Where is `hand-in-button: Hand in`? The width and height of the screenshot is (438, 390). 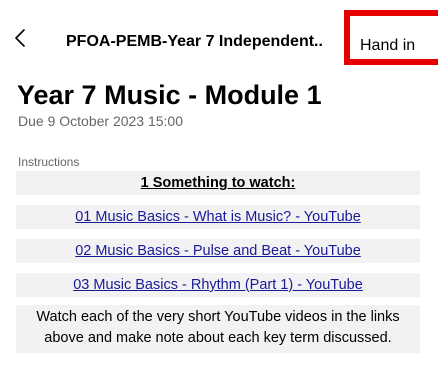
hand-in-button: Hand in is located at coordinates (387, 46).